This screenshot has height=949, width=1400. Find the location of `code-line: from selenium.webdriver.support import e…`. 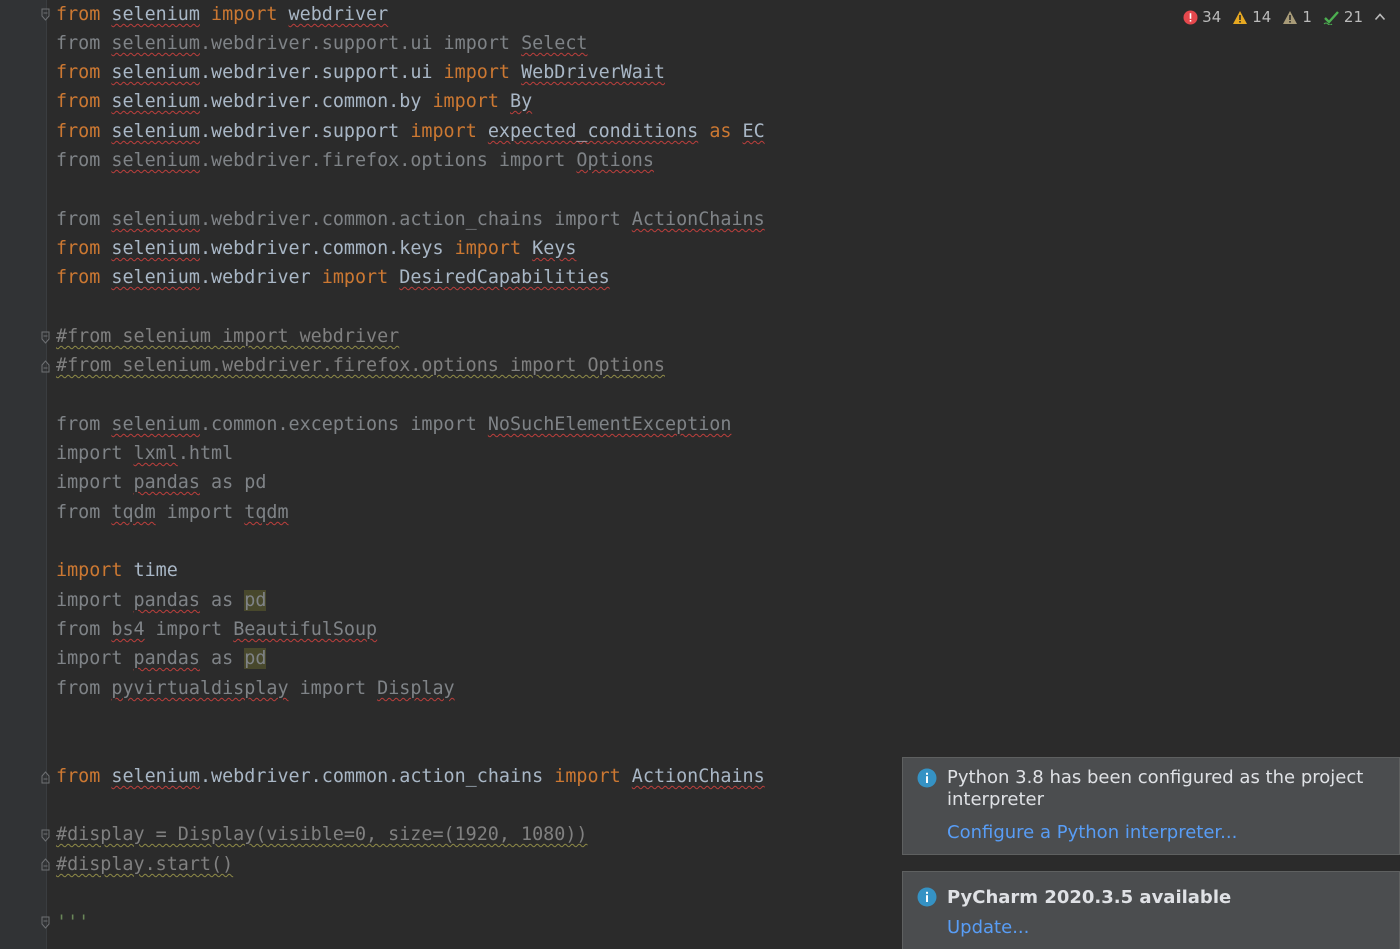

code-line: from selenium.webdriver.support import e… is located at coordinates (410, 131).